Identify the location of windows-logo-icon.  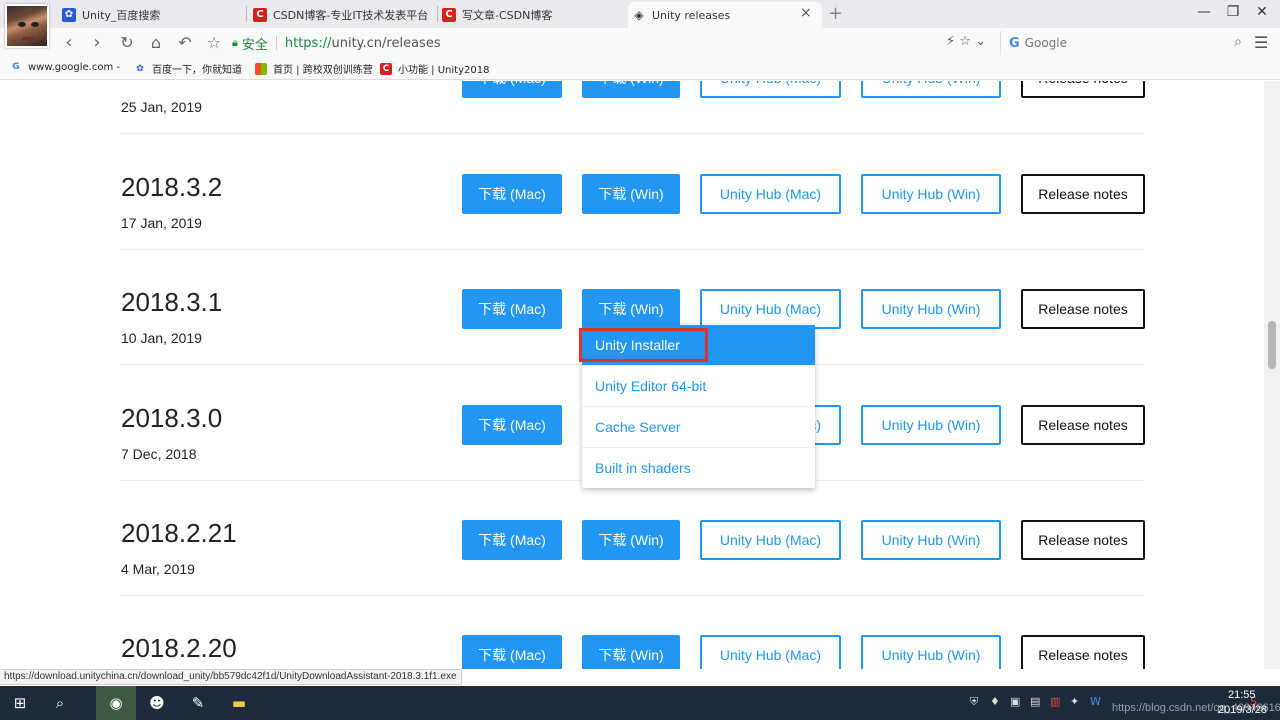
(261, 68).